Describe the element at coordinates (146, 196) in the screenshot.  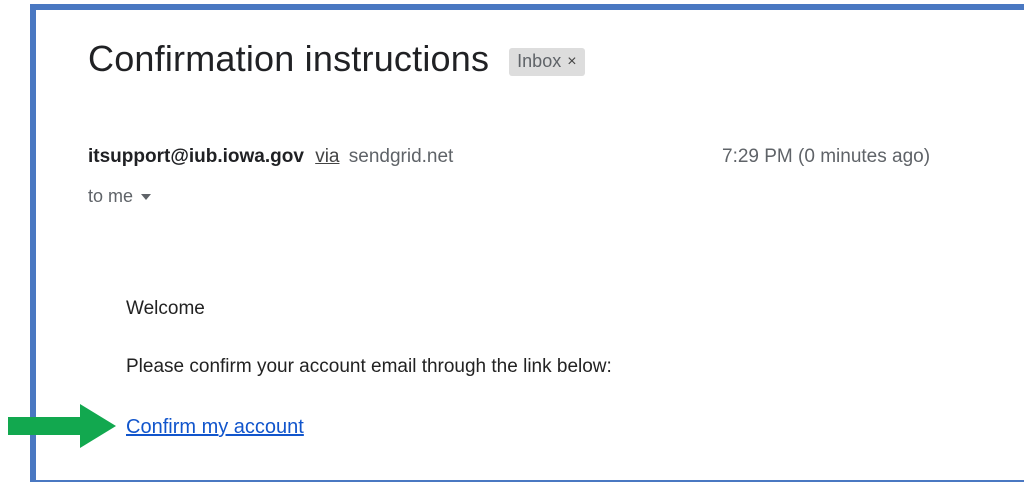
I see `chevron-down-icon` at that location.